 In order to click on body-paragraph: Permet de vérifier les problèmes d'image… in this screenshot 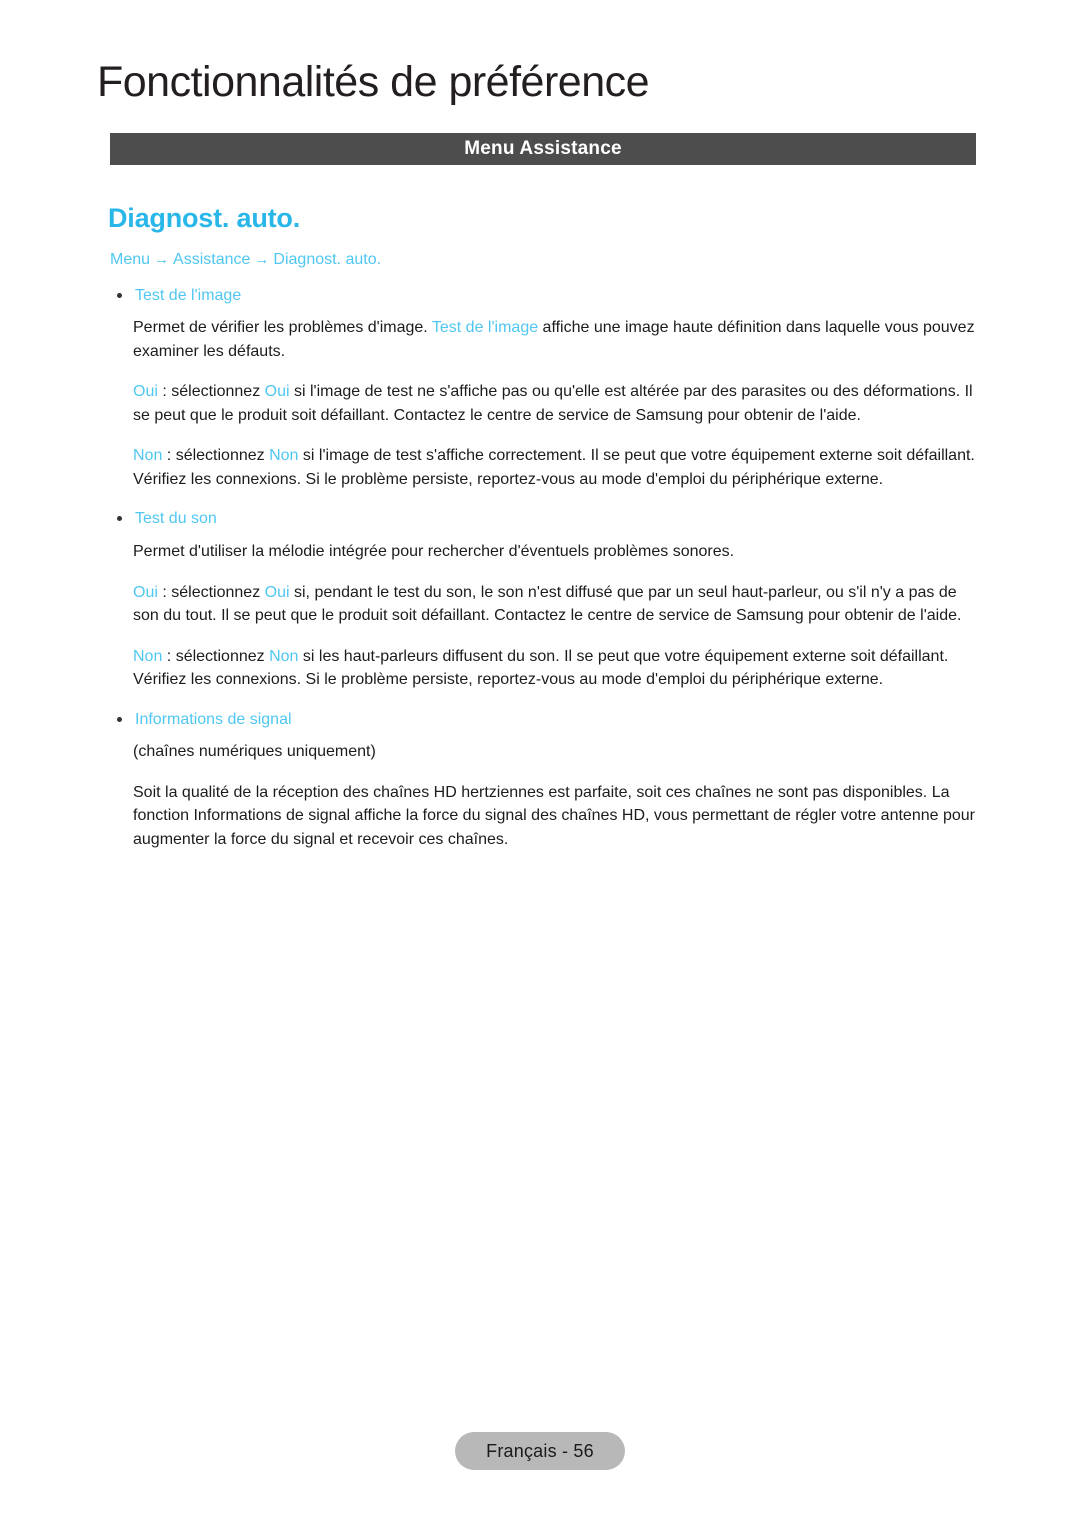, I will do `click(543, 339)`.